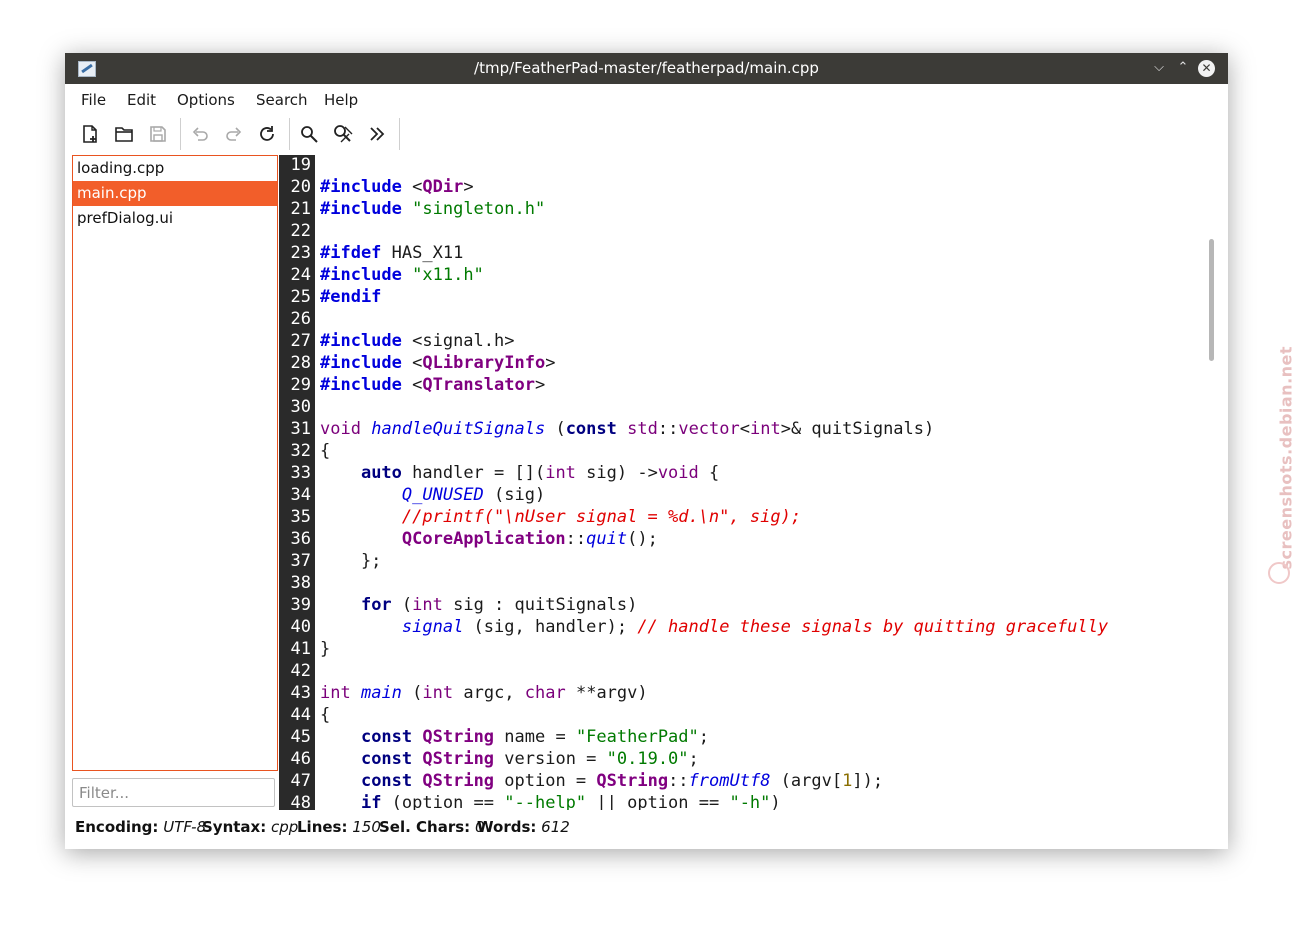 This screenshot has height=926, width=1293. Describe the element at coordinates (158, 134) in the screenshot. I see `save-icon` at that location.